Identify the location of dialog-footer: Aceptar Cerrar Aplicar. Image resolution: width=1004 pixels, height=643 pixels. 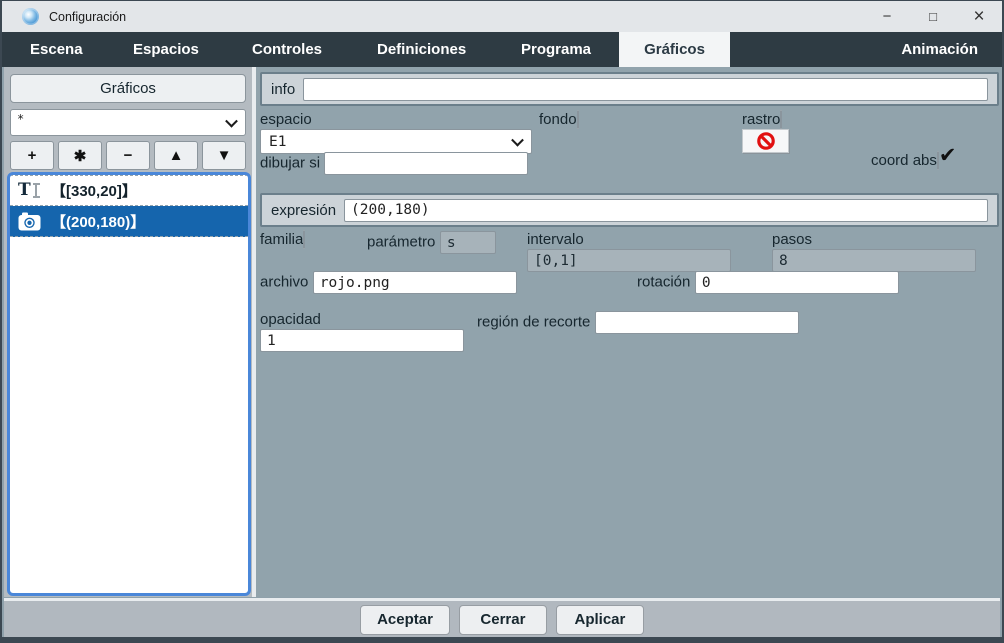
(502, 619).